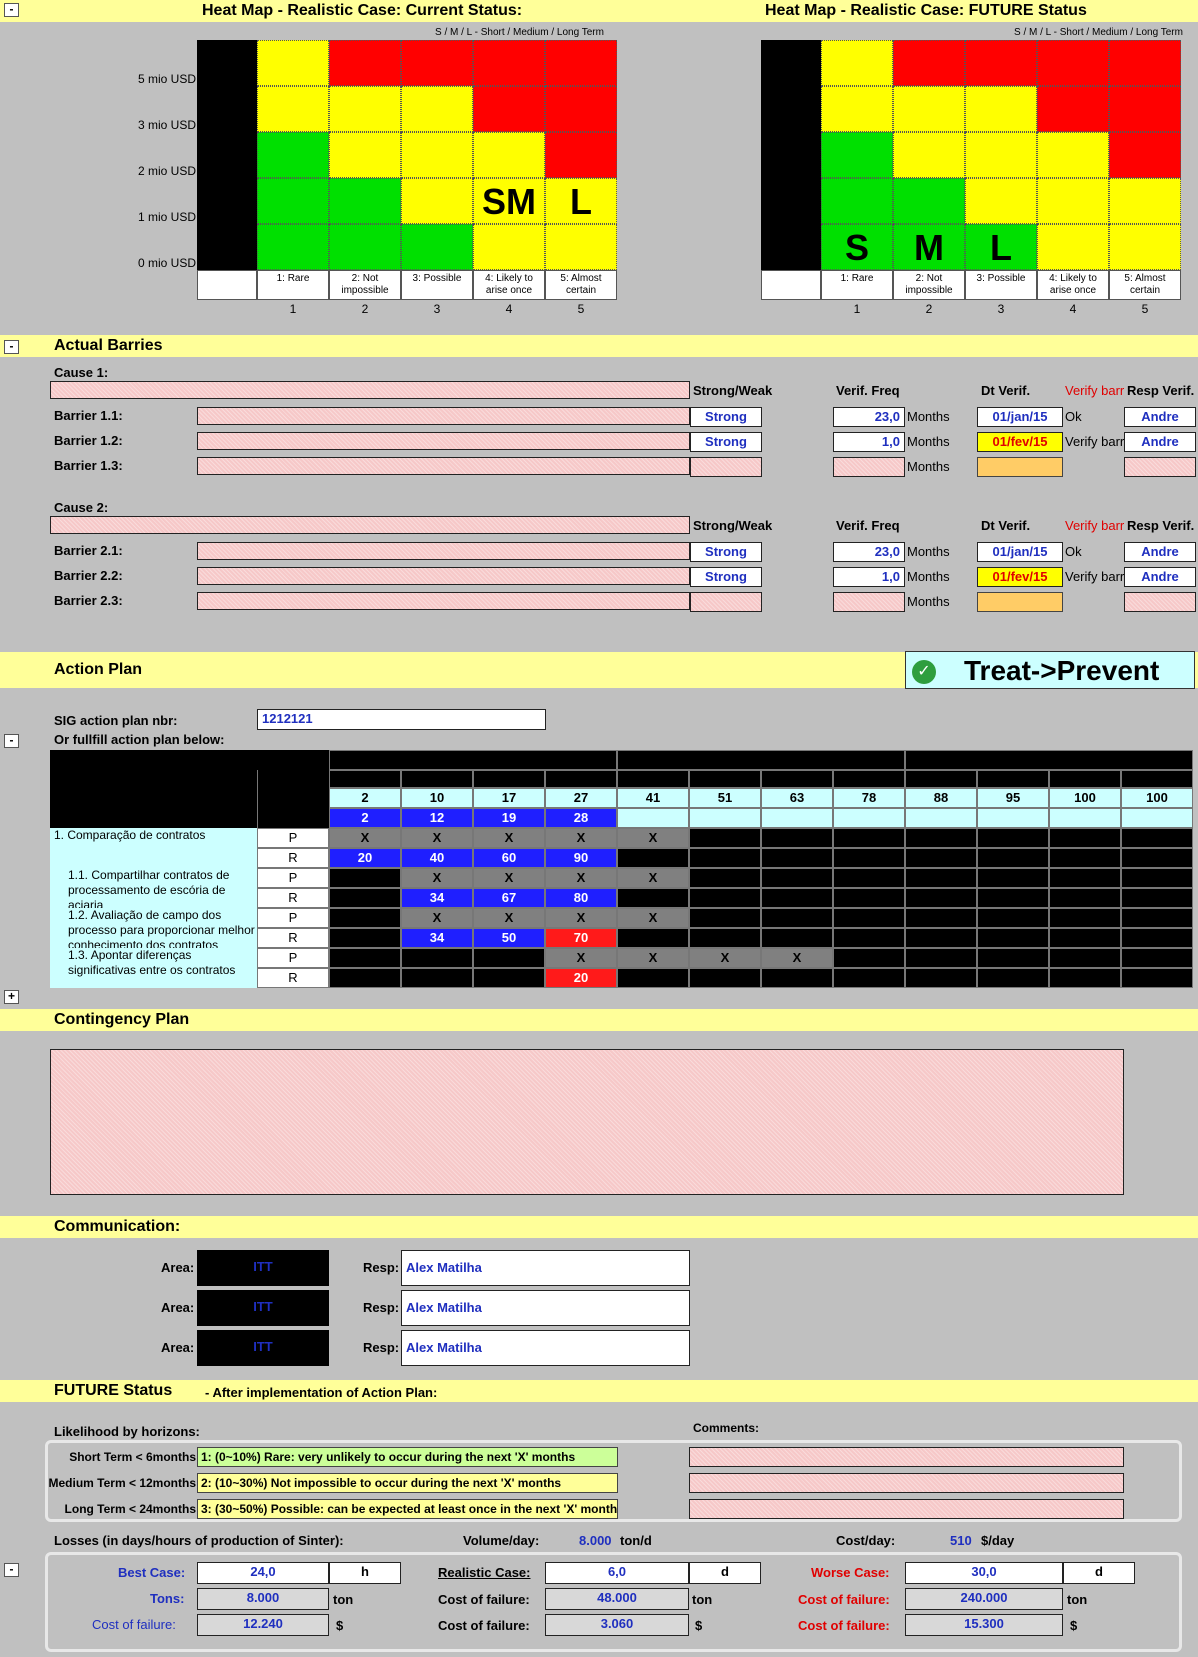 The image size is (1198, 1657). I want to click on collapse-button: -, so click(11, 10).